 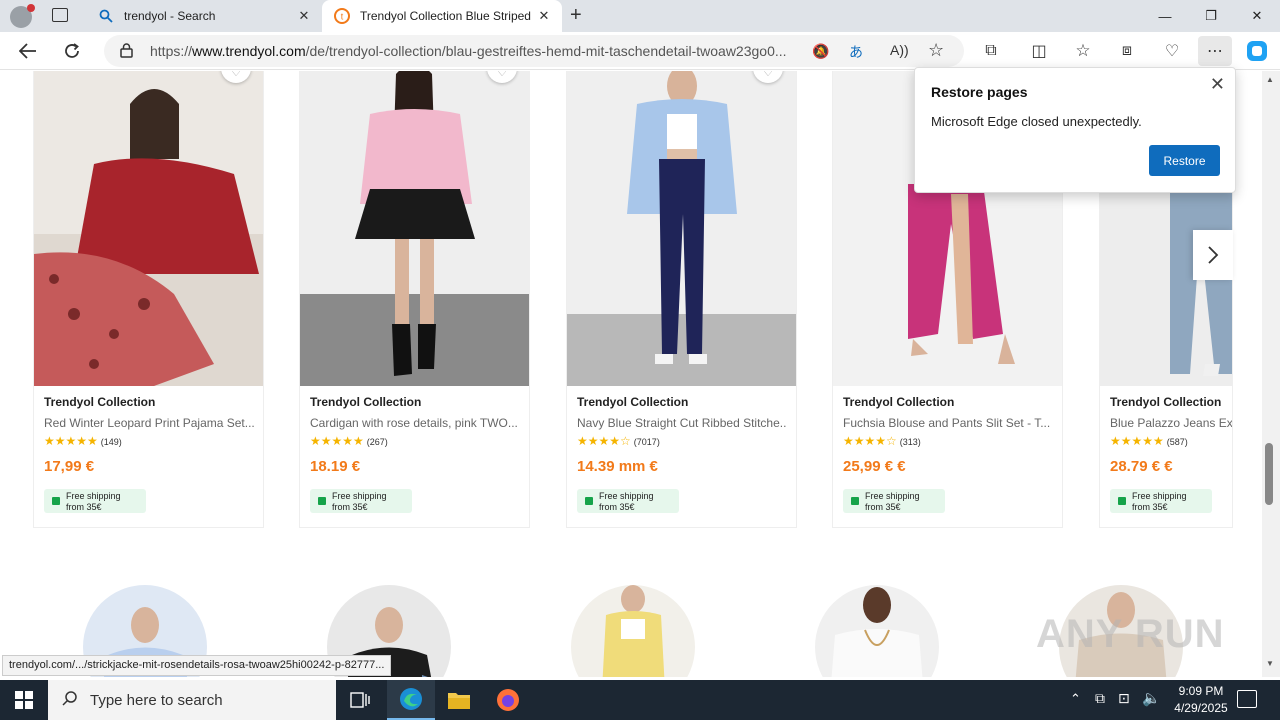 What do you see at coordinates (171, 51) in the screenshot?
I see `url-prefix: https://` at bounding box center [171, 51].